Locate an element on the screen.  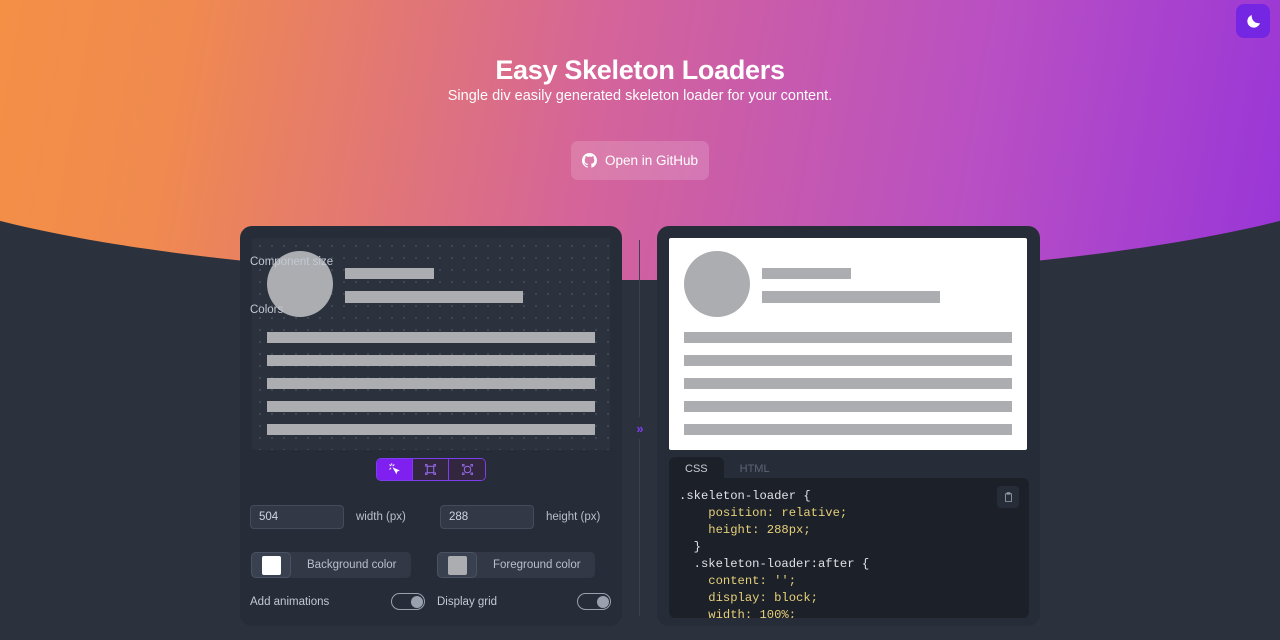
github-button-label: Open in GitHub is located at coordinates (651, 160).